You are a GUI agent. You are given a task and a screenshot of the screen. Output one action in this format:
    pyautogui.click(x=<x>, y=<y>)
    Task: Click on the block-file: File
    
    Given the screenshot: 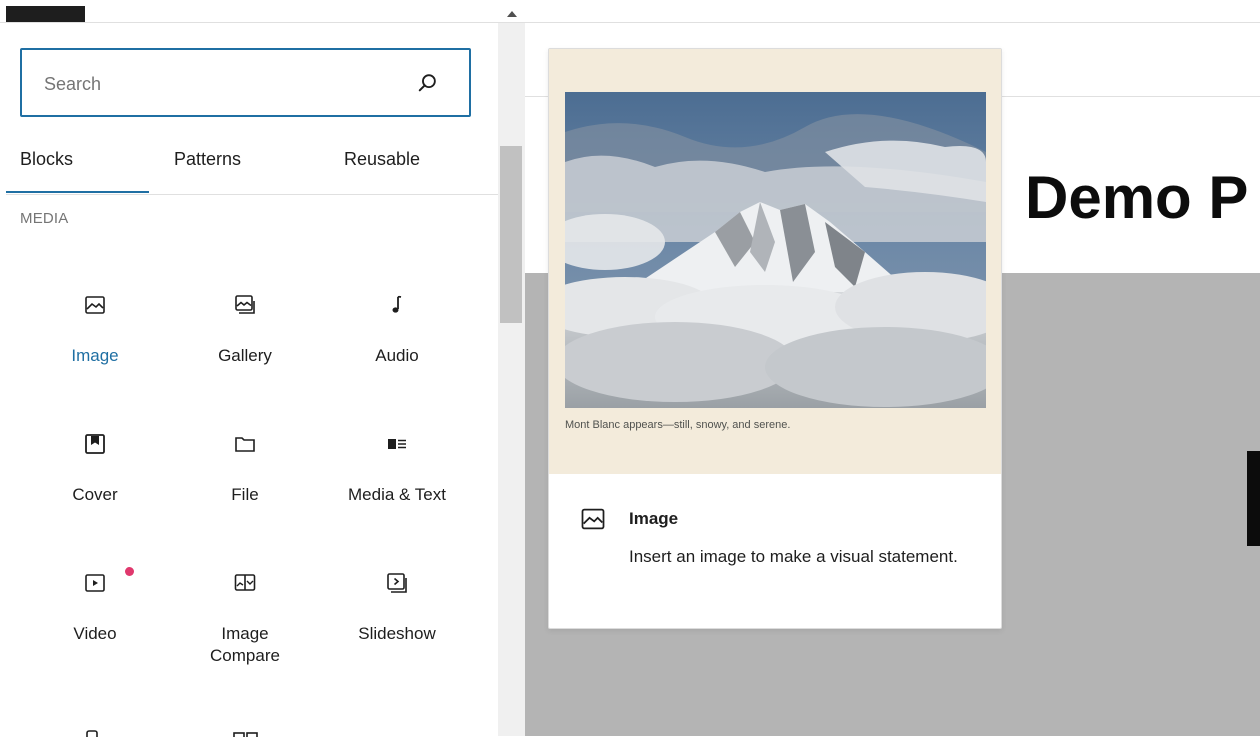 What is the action you would take?
    pyautogui.click(x=245, y=487)
    